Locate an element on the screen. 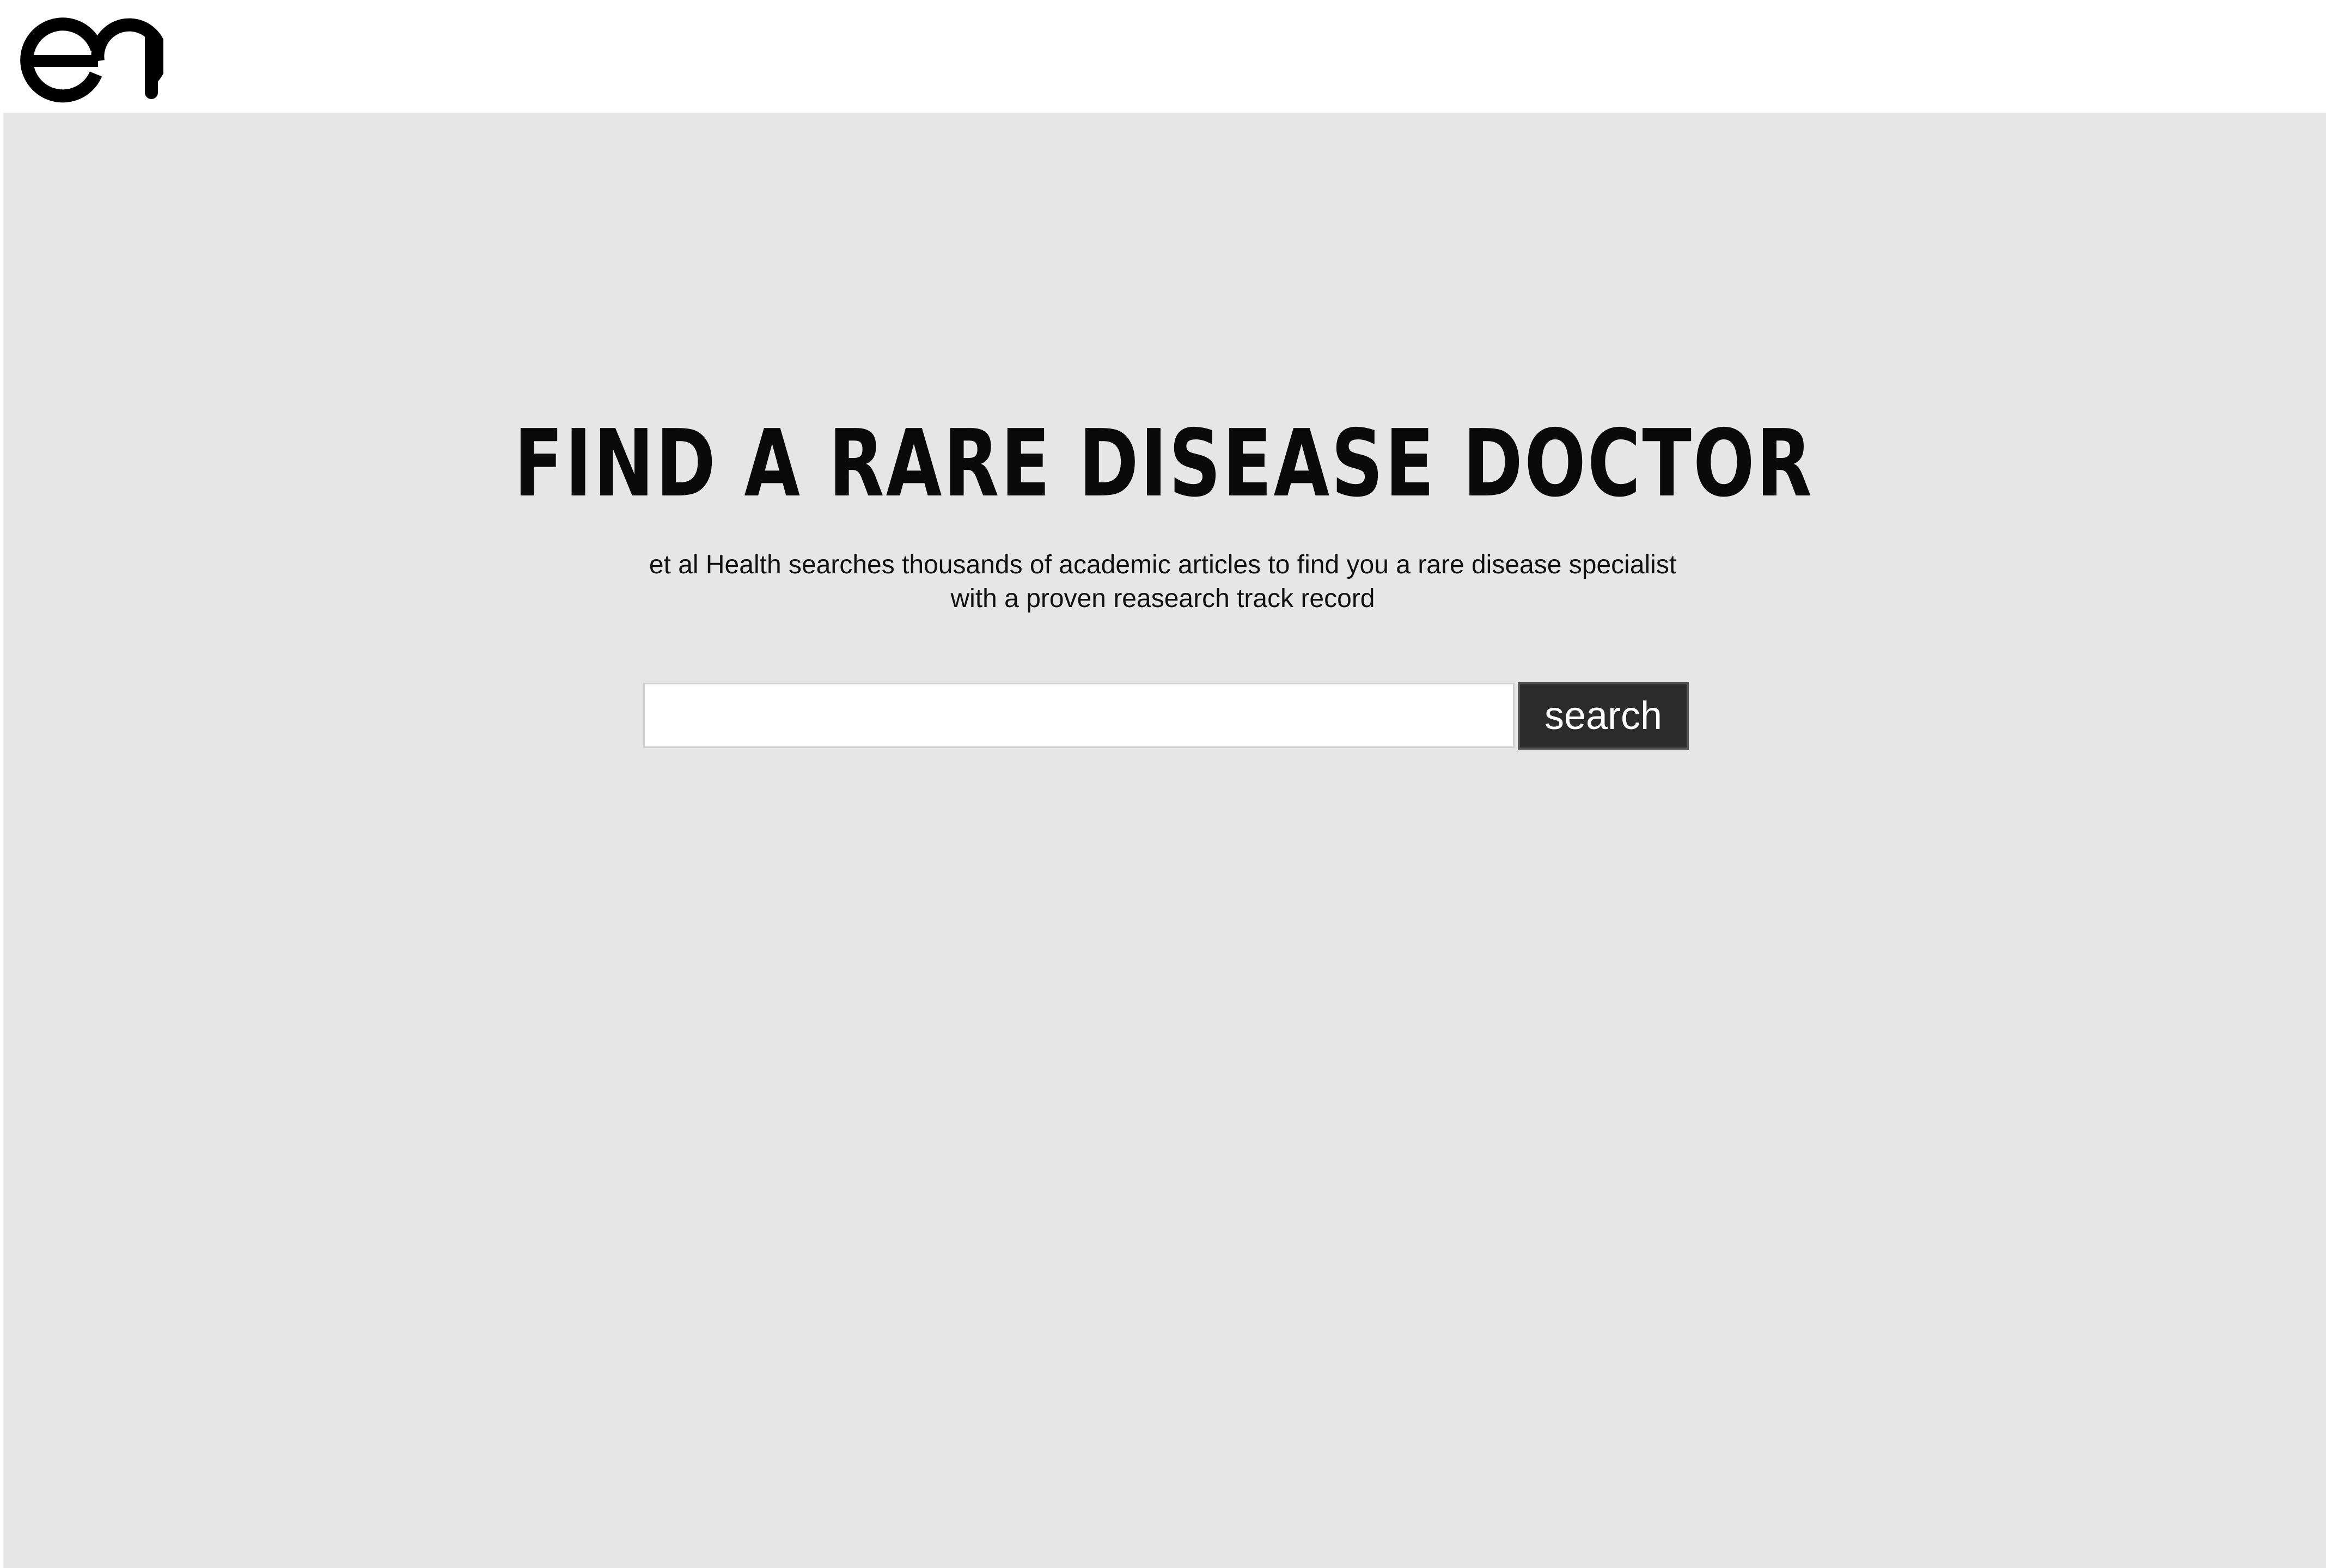 The image size is (2326, 1568). search-button: search is located at coordinates (1603, 716).